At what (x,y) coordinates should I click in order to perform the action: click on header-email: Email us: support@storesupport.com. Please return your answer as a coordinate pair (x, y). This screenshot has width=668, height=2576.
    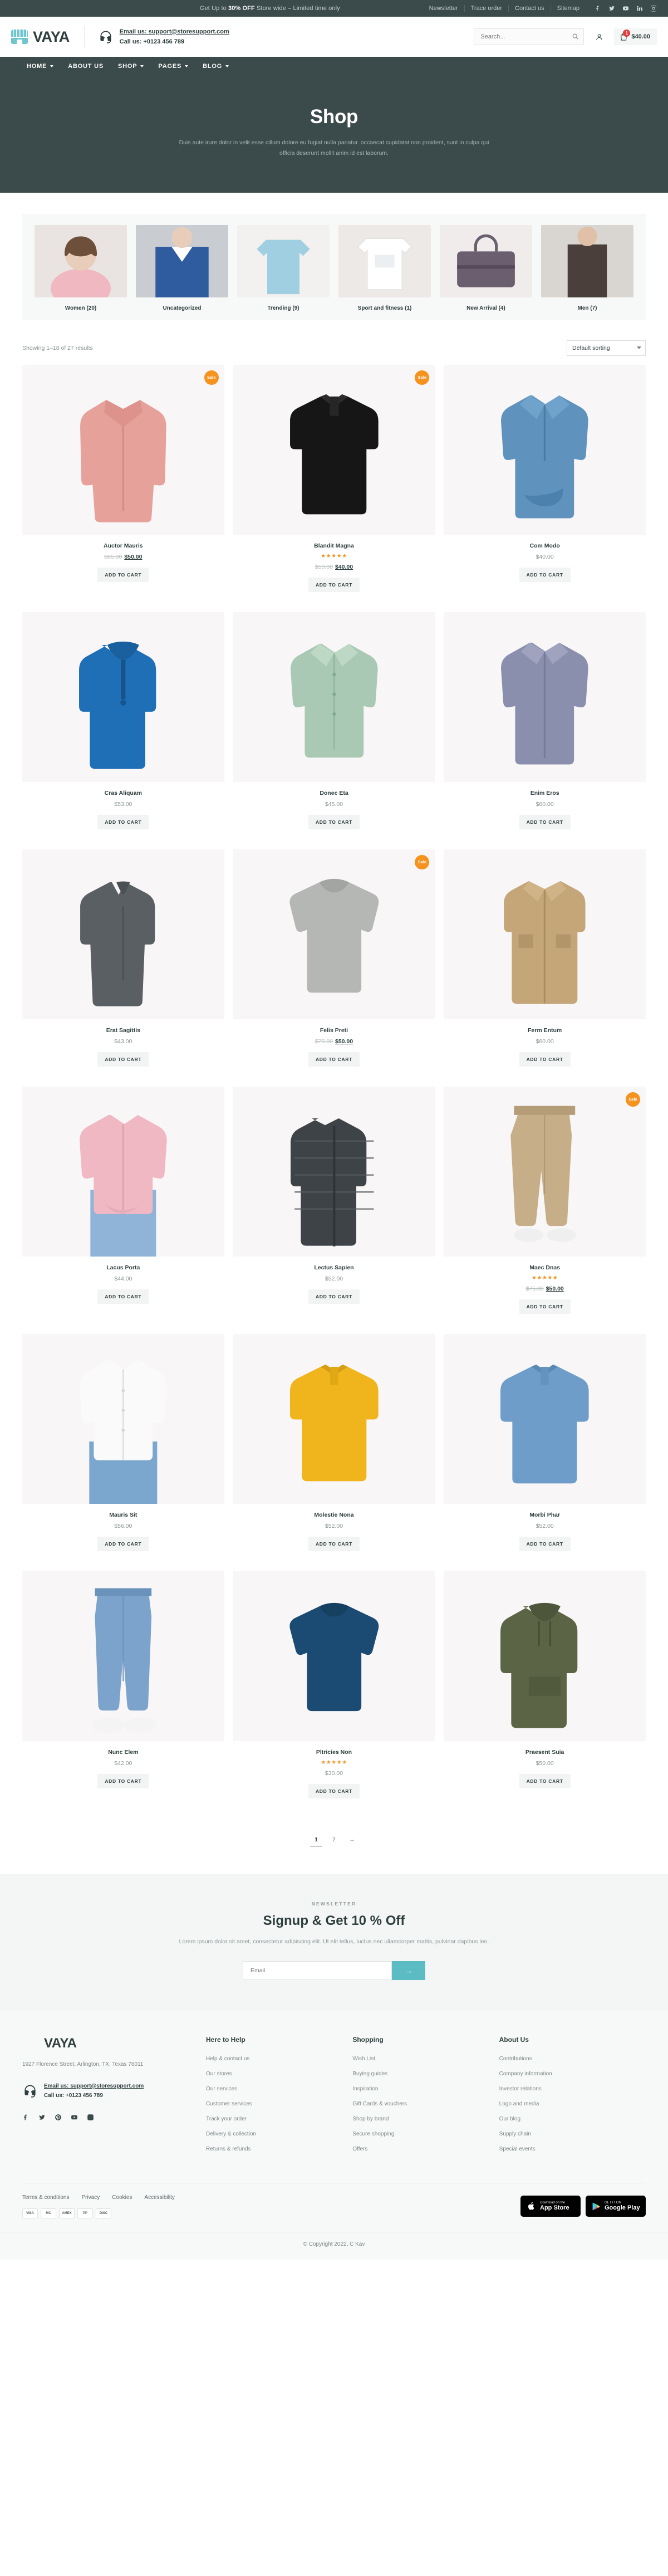
    Looking at the image, I should click on (174, 32).